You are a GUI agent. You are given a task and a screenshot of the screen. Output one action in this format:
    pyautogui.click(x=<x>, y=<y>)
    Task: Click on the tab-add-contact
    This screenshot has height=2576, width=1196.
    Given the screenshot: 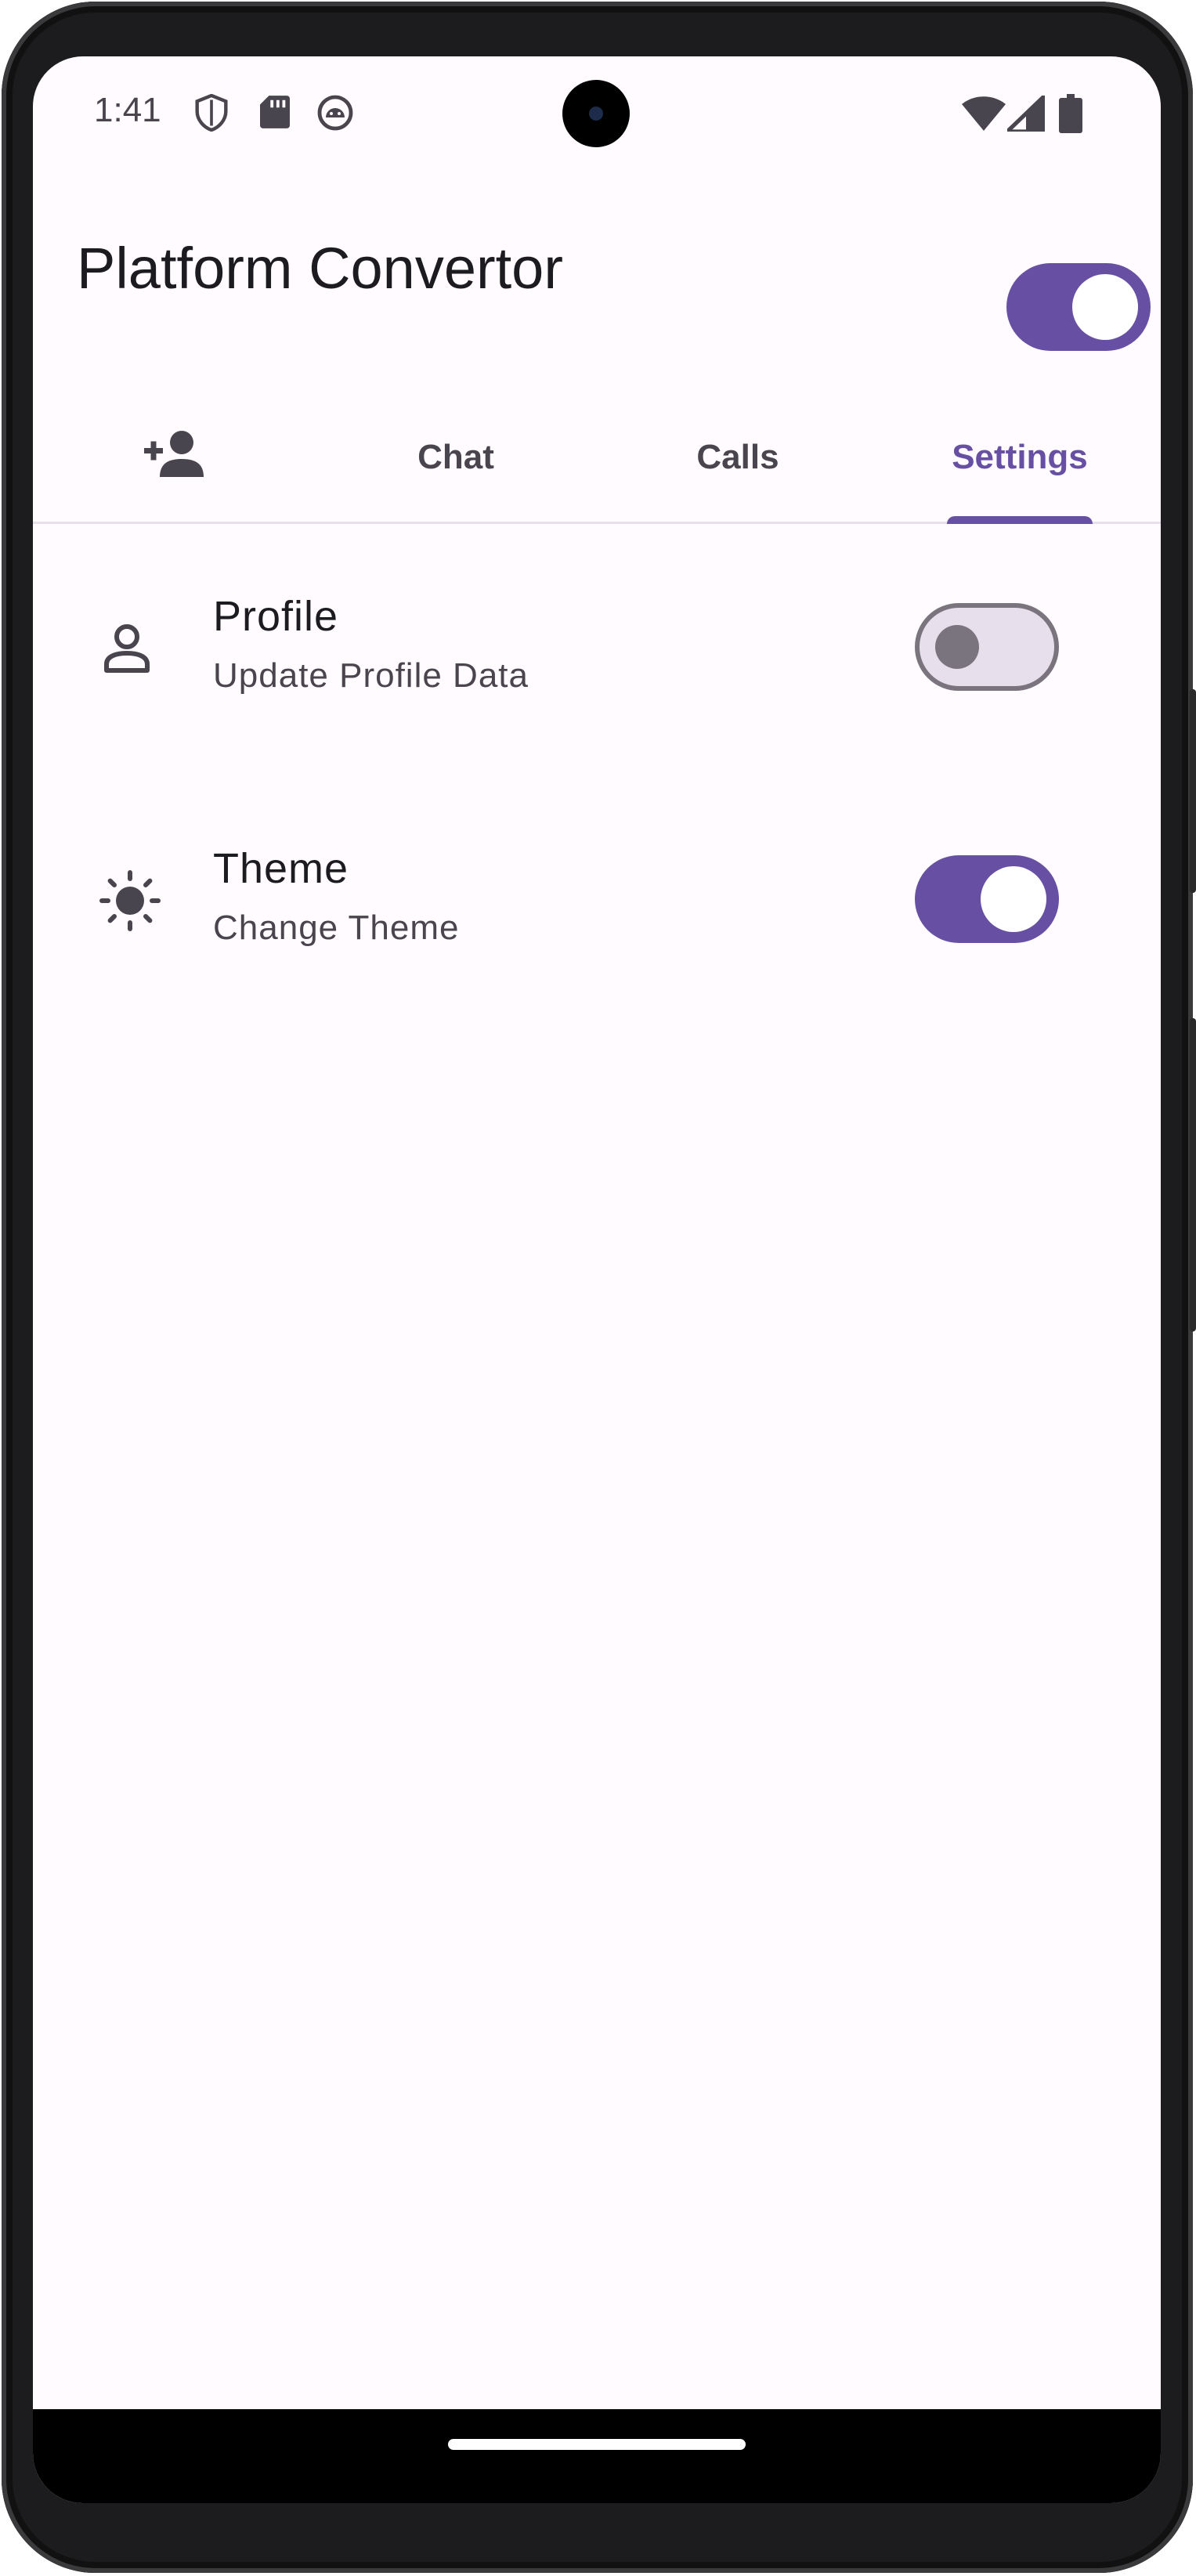 What is the action you would take?
    pyautogui.click(x=174, y=457)
    